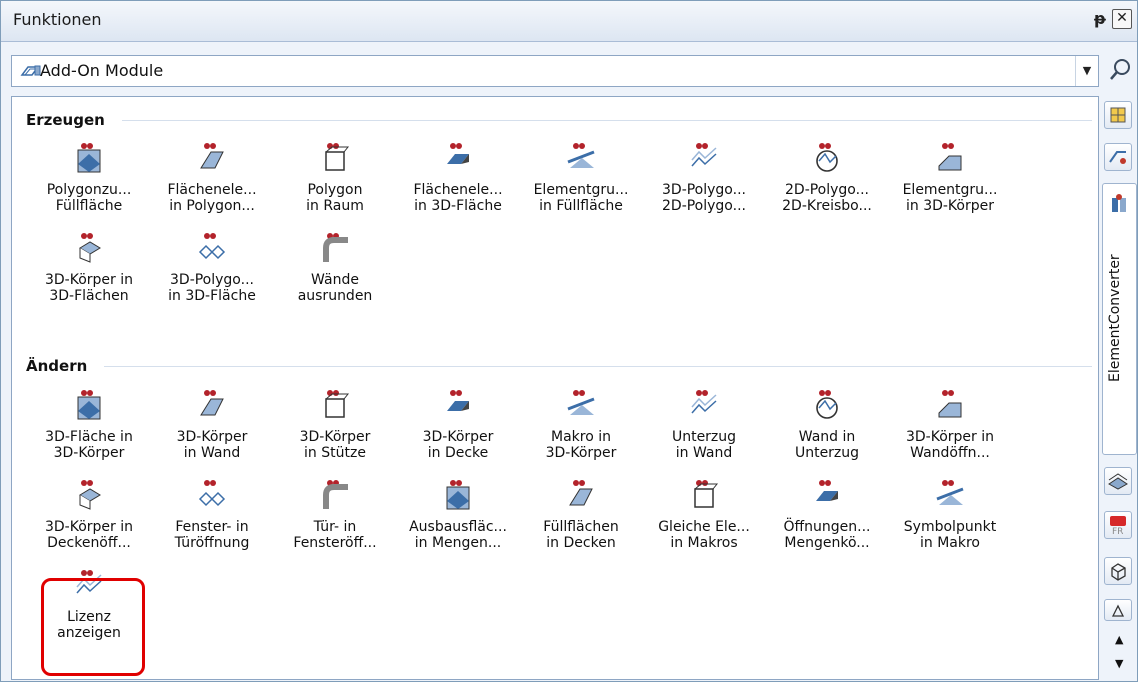 Image resolution: width=1138 pixels, height=682 pixels. I want to click on function-label: Gleiche Ele... in Makros, so click(704, 535).